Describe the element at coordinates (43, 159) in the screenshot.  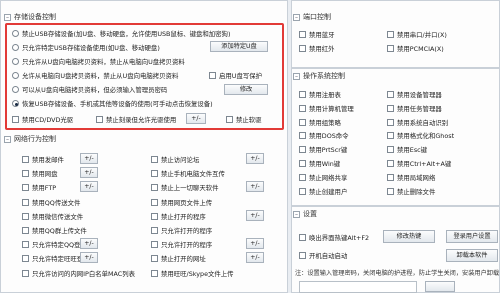
I see `network-left-0: 禁用发邮件` at that location.